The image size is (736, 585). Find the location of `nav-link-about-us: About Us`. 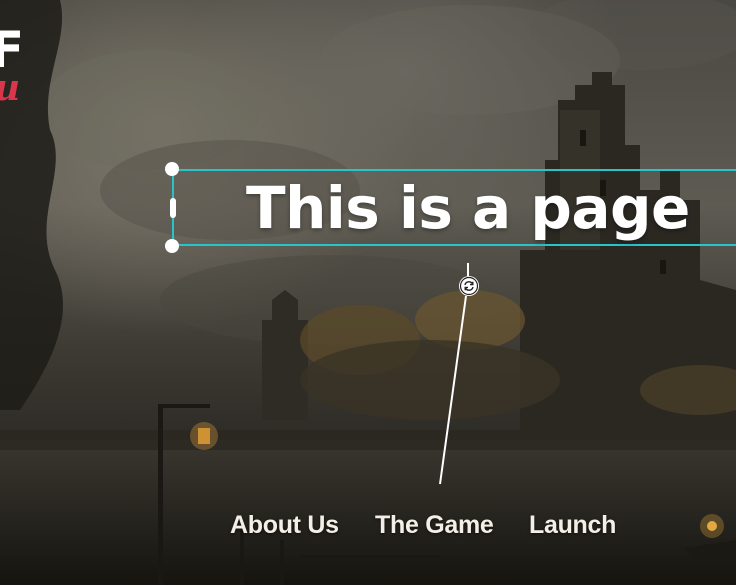

nav-link-about-us: About Us is located at coordinates (284, 525).